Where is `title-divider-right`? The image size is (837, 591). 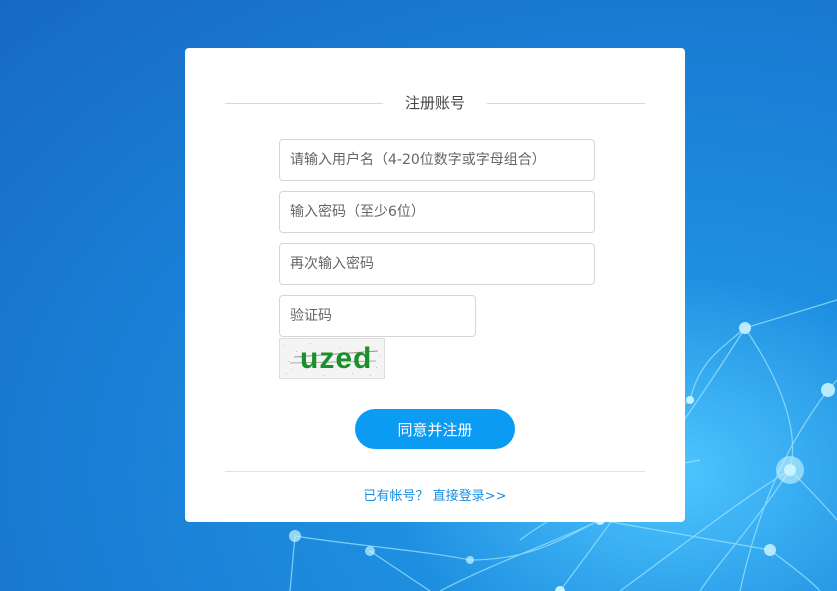 title-divider-right is located at coordinates (566, 103).